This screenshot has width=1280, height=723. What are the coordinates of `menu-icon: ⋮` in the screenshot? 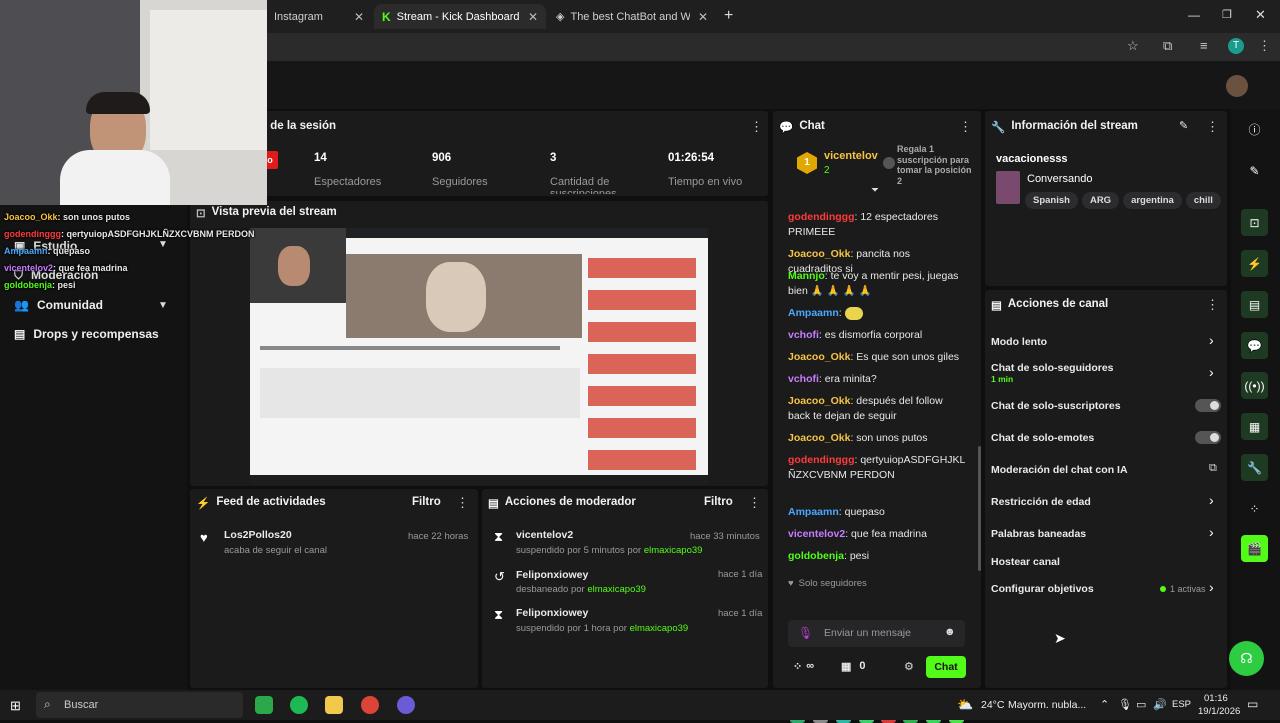 It's located at (1264, 46).